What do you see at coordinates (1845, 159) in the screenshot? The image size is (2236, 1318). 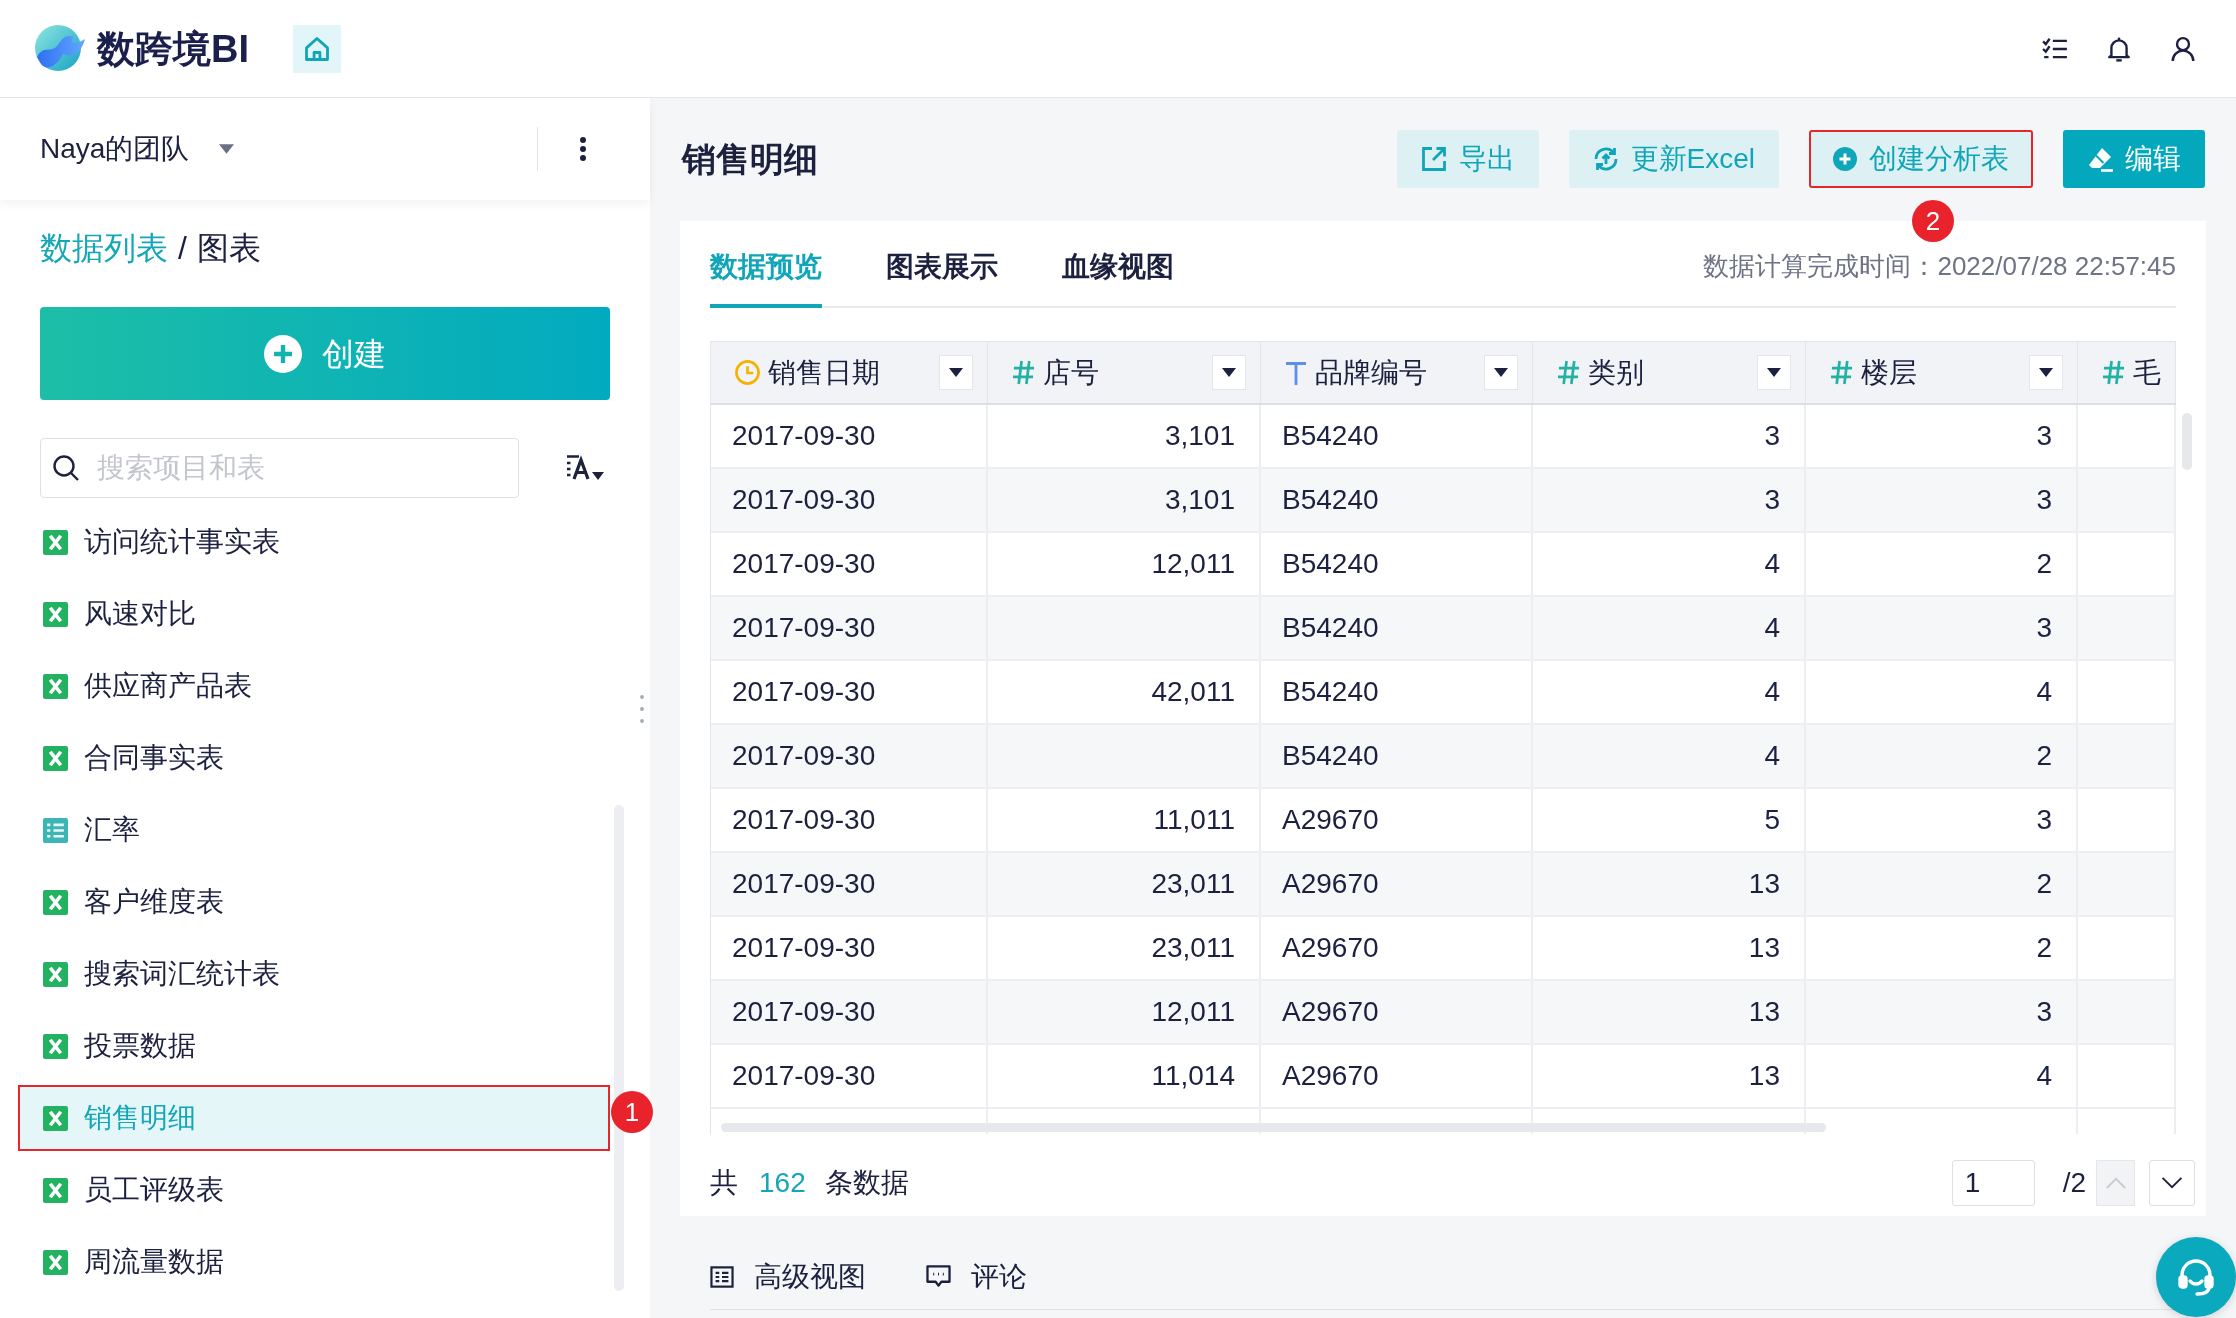 I see `plus-circle-icon` at bounding box center [1845, 159].